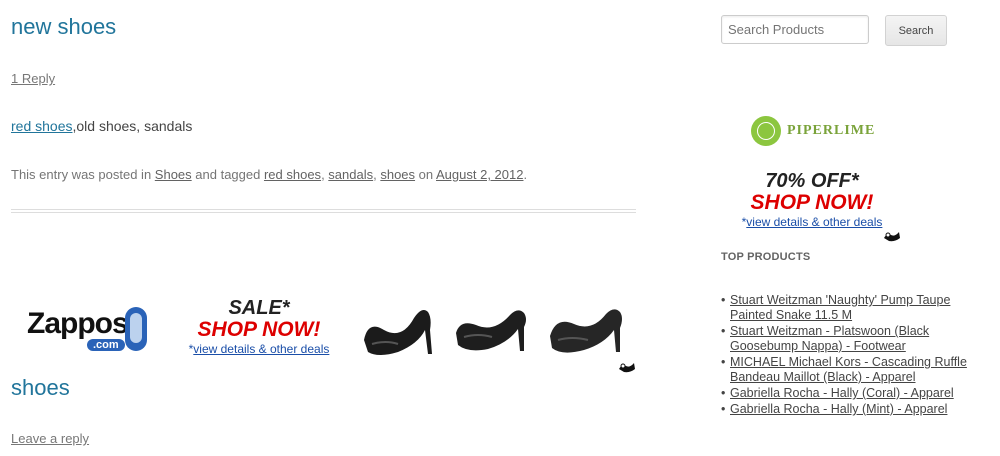  Describe the element at coordinates (33, 78) in the screenshot. I see `reply-link: 1 Reply` at that location.